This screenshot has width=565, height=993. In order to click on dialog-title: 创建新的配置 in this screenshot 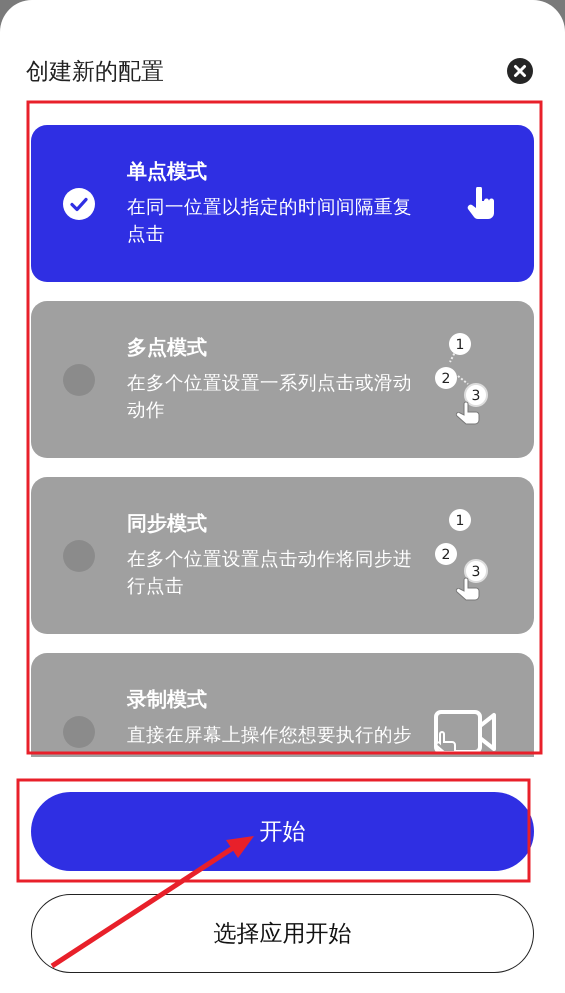, I will do `click(95, 72)`.